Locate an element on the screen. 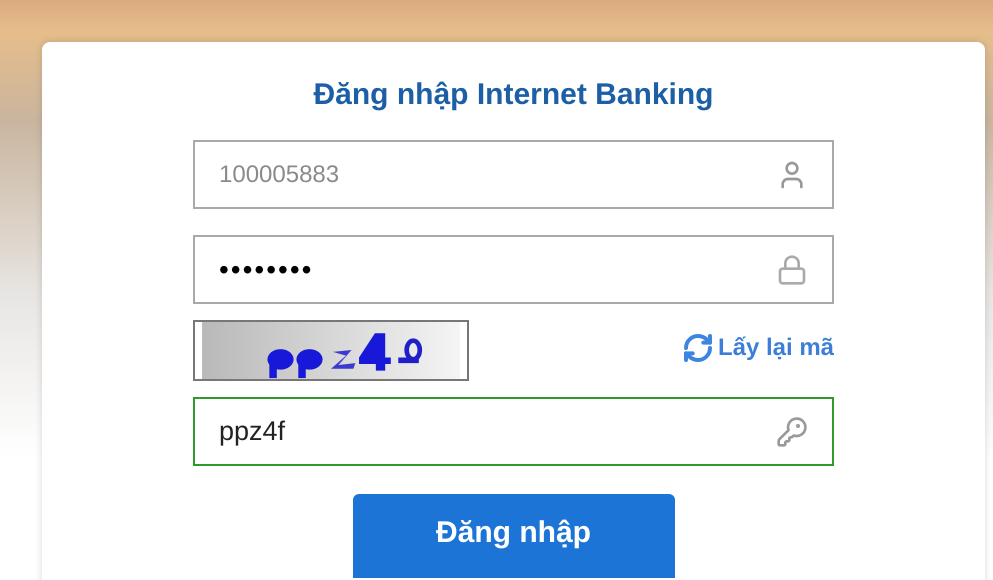  password-field: •••••••• is located at coordinates (513, 269).